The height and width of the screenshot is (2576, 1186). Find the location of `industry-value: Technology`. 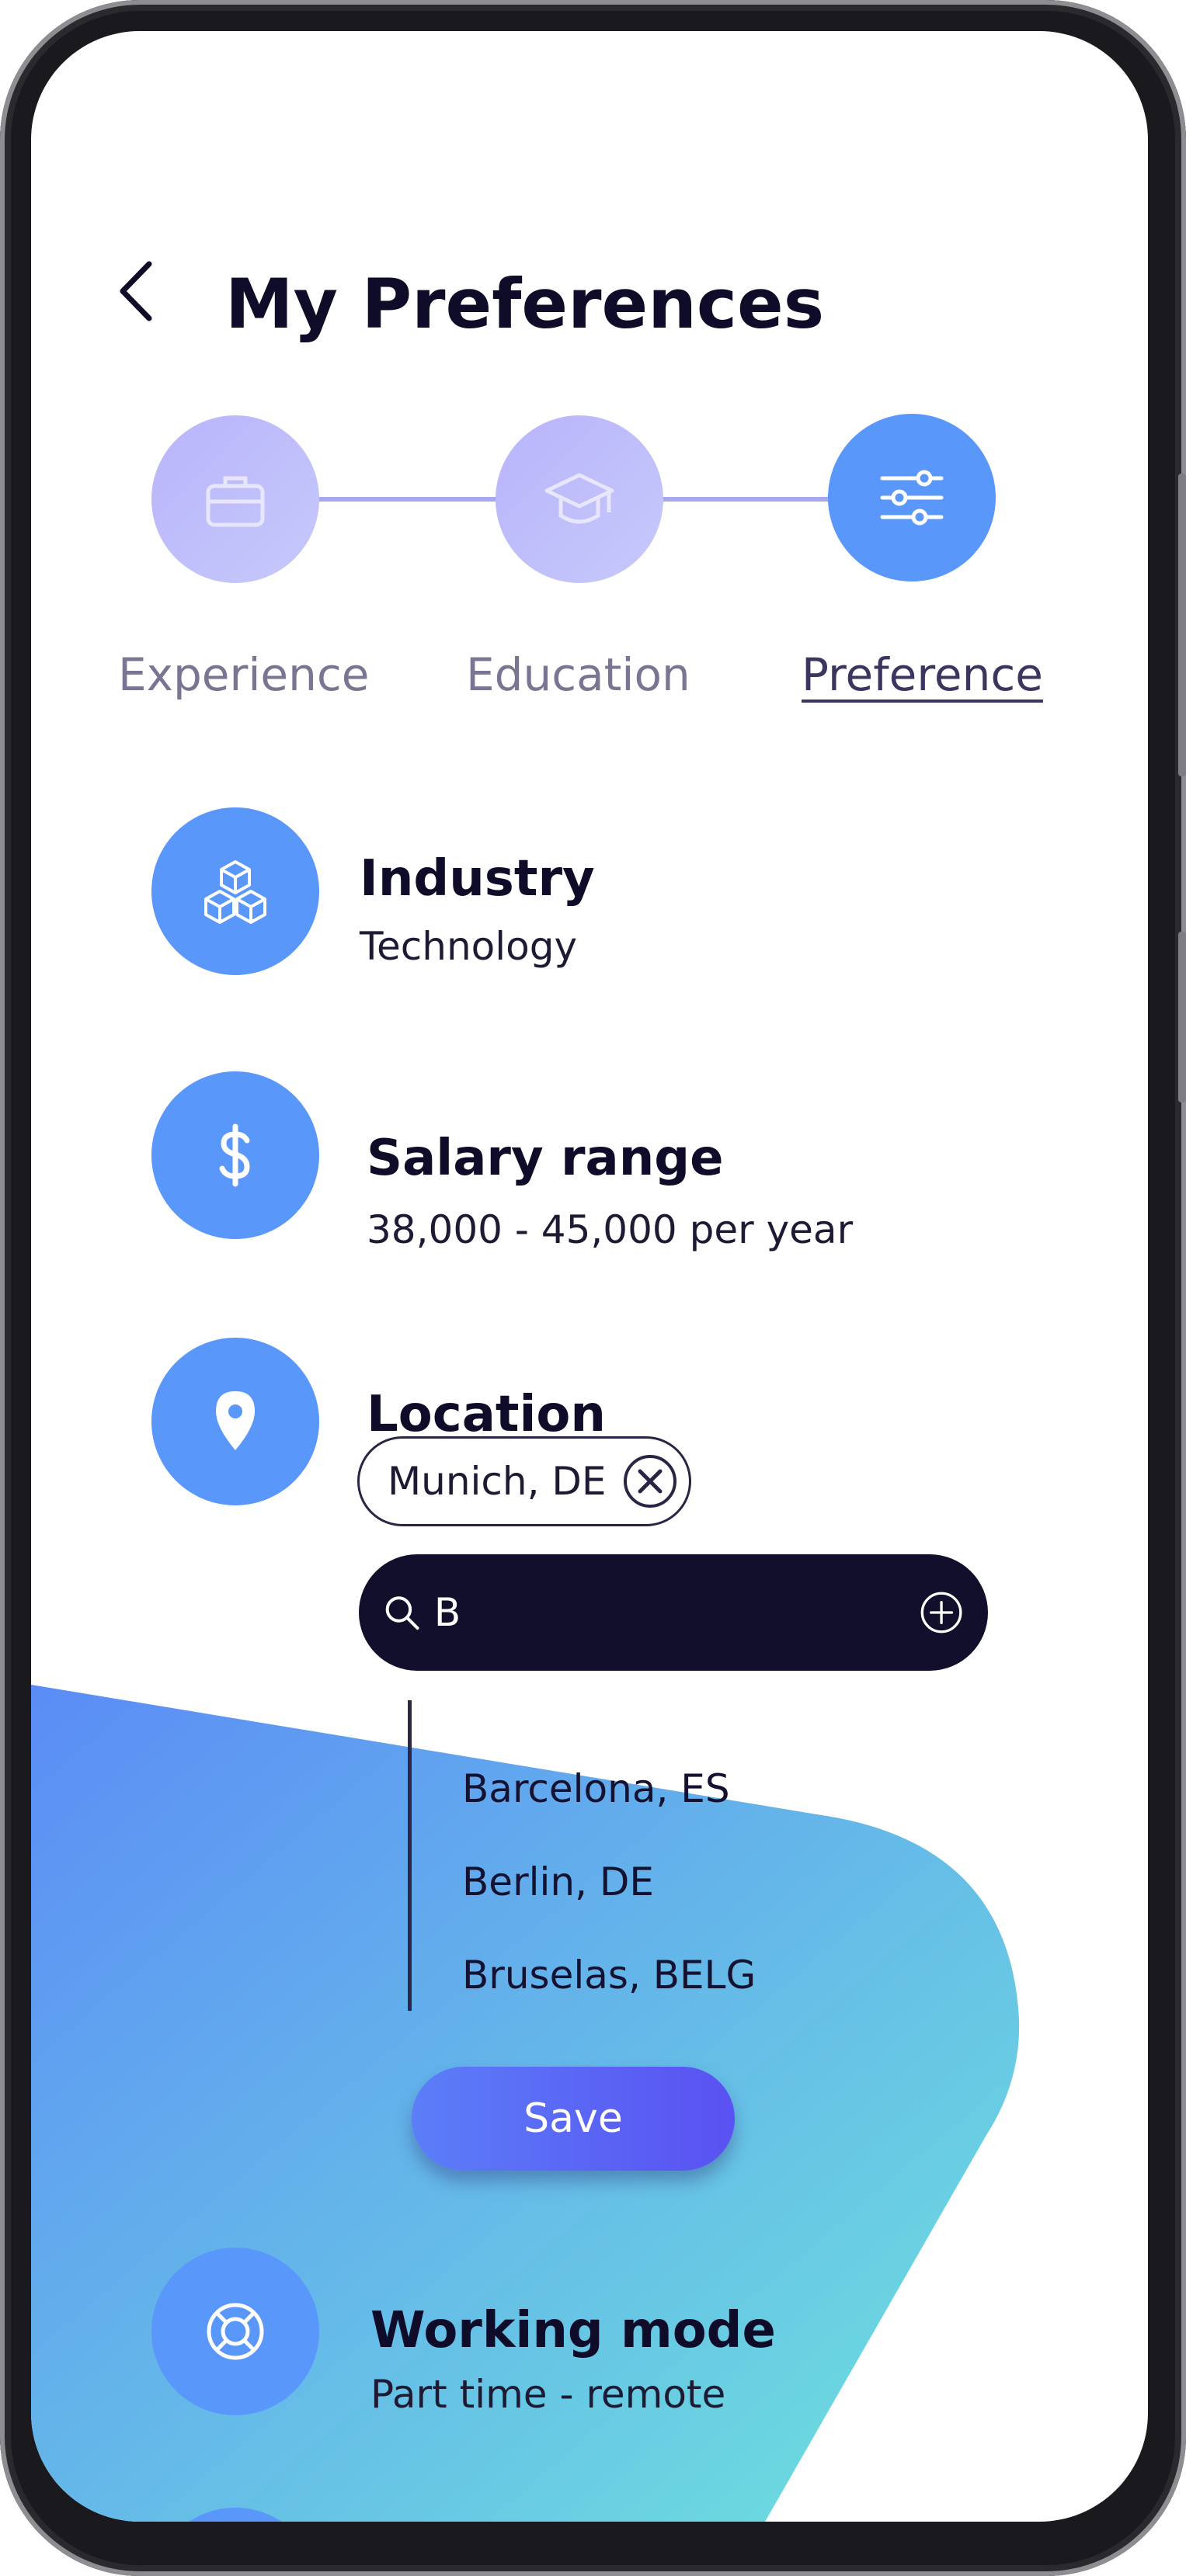

industry-value: Technology is located at coordinates (468, 946).